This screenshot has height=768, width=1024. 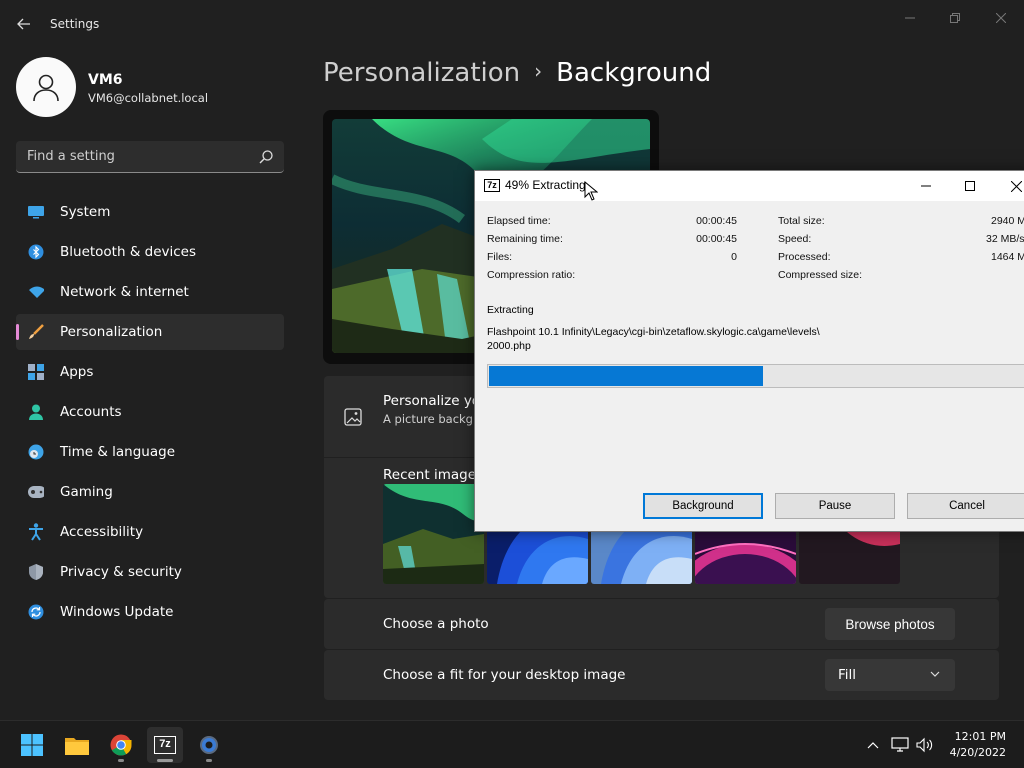 I want to click on taskbar-7zip: 7z, so click(x=165, y=745).